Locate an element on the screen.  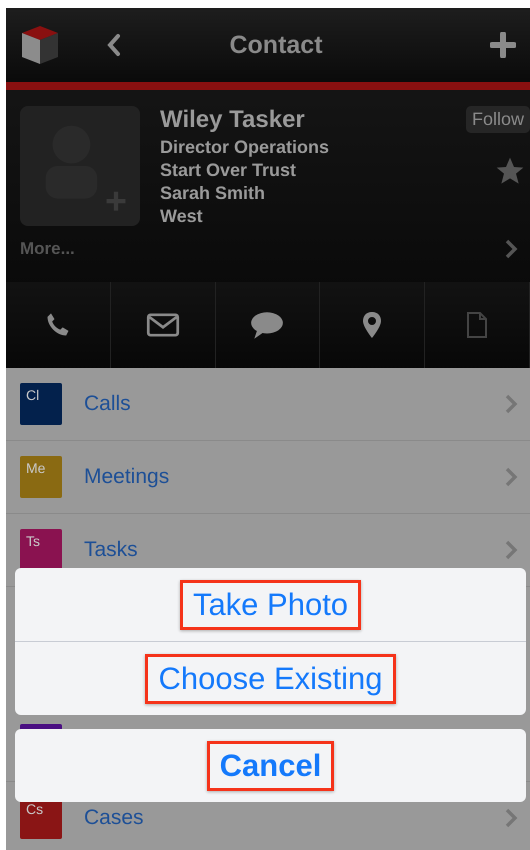
list-item: Me Meetings is located at coordinates (268, 477).